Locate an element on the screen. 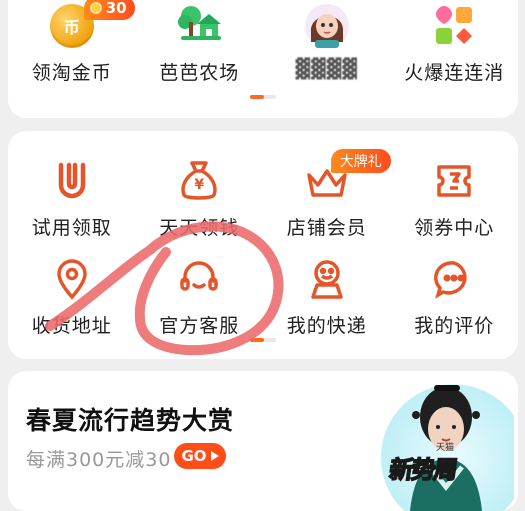 This screenshot has width=525, height=511. coin-count-badge: 30 is located at coordinates (109, 10).